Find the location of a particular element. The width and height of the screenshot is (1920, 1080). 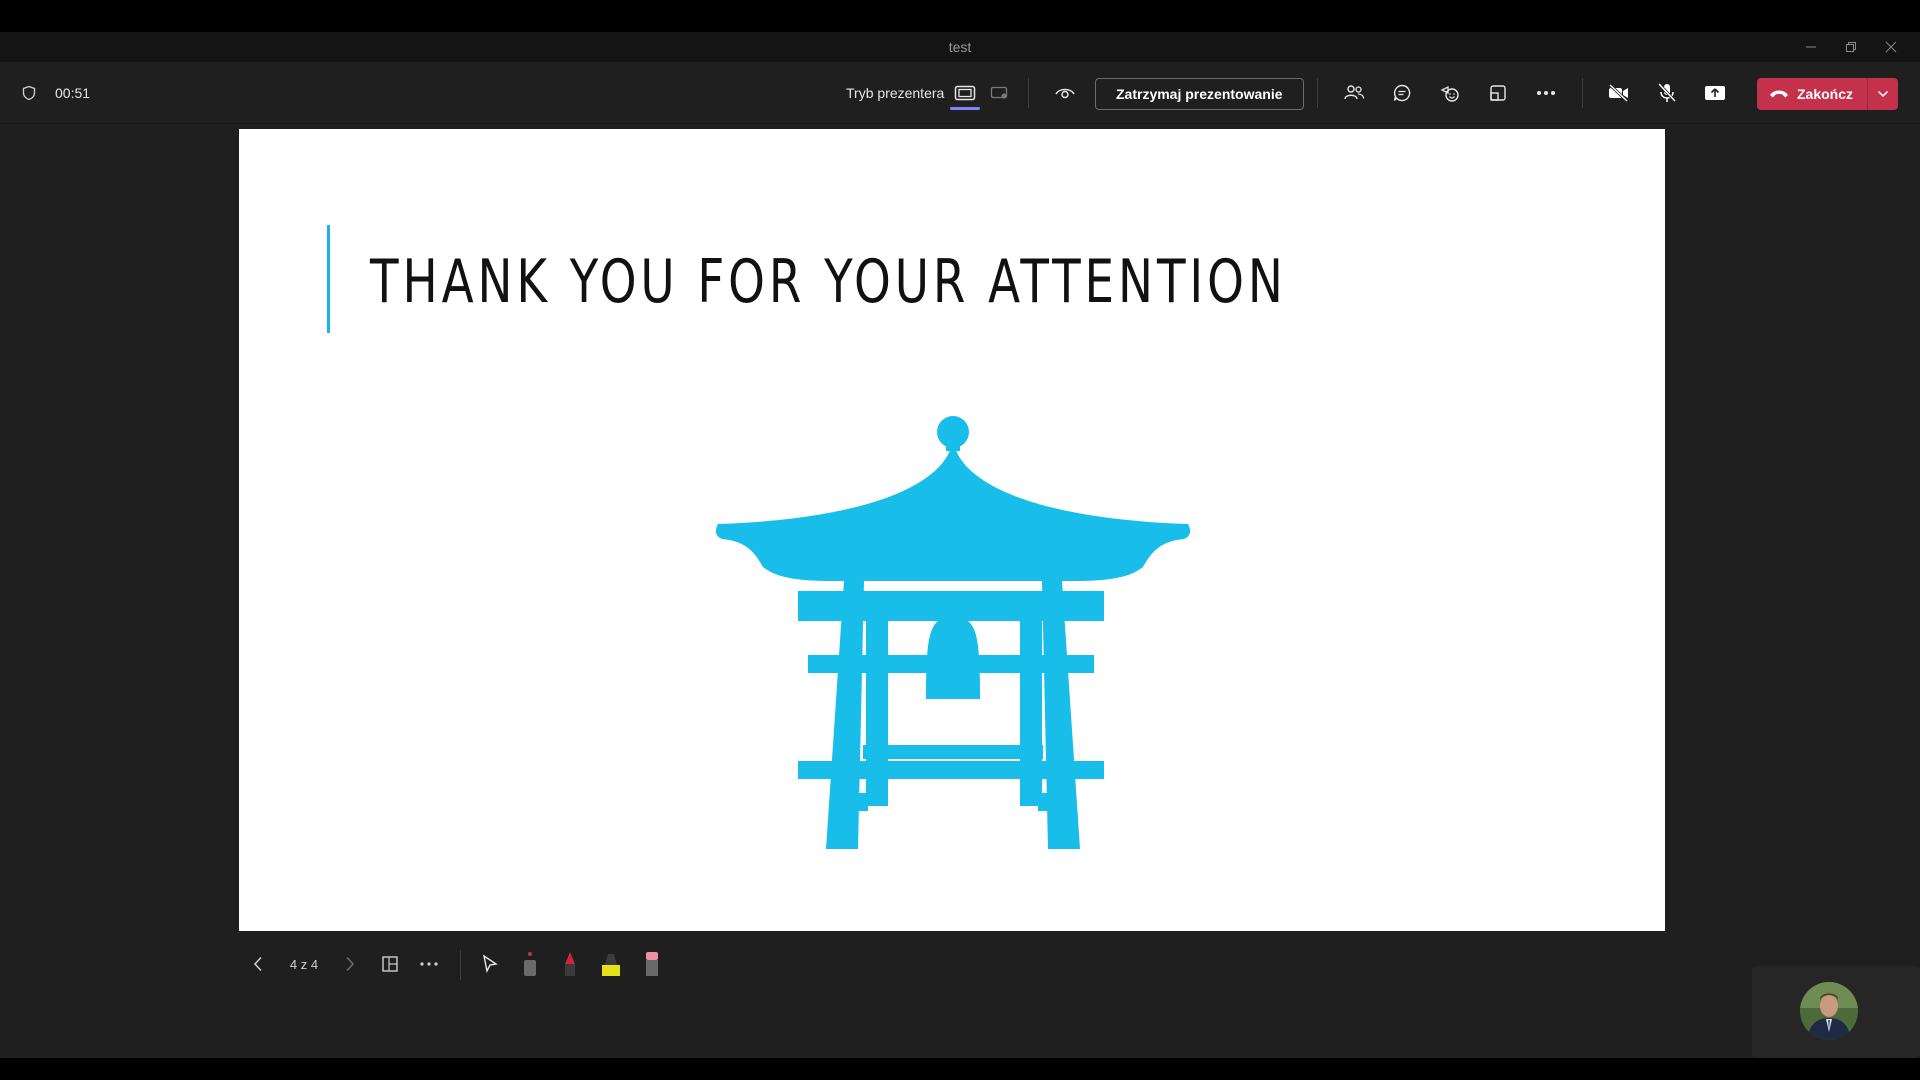

self-view-tile is located at coordinates (1836, 1012).